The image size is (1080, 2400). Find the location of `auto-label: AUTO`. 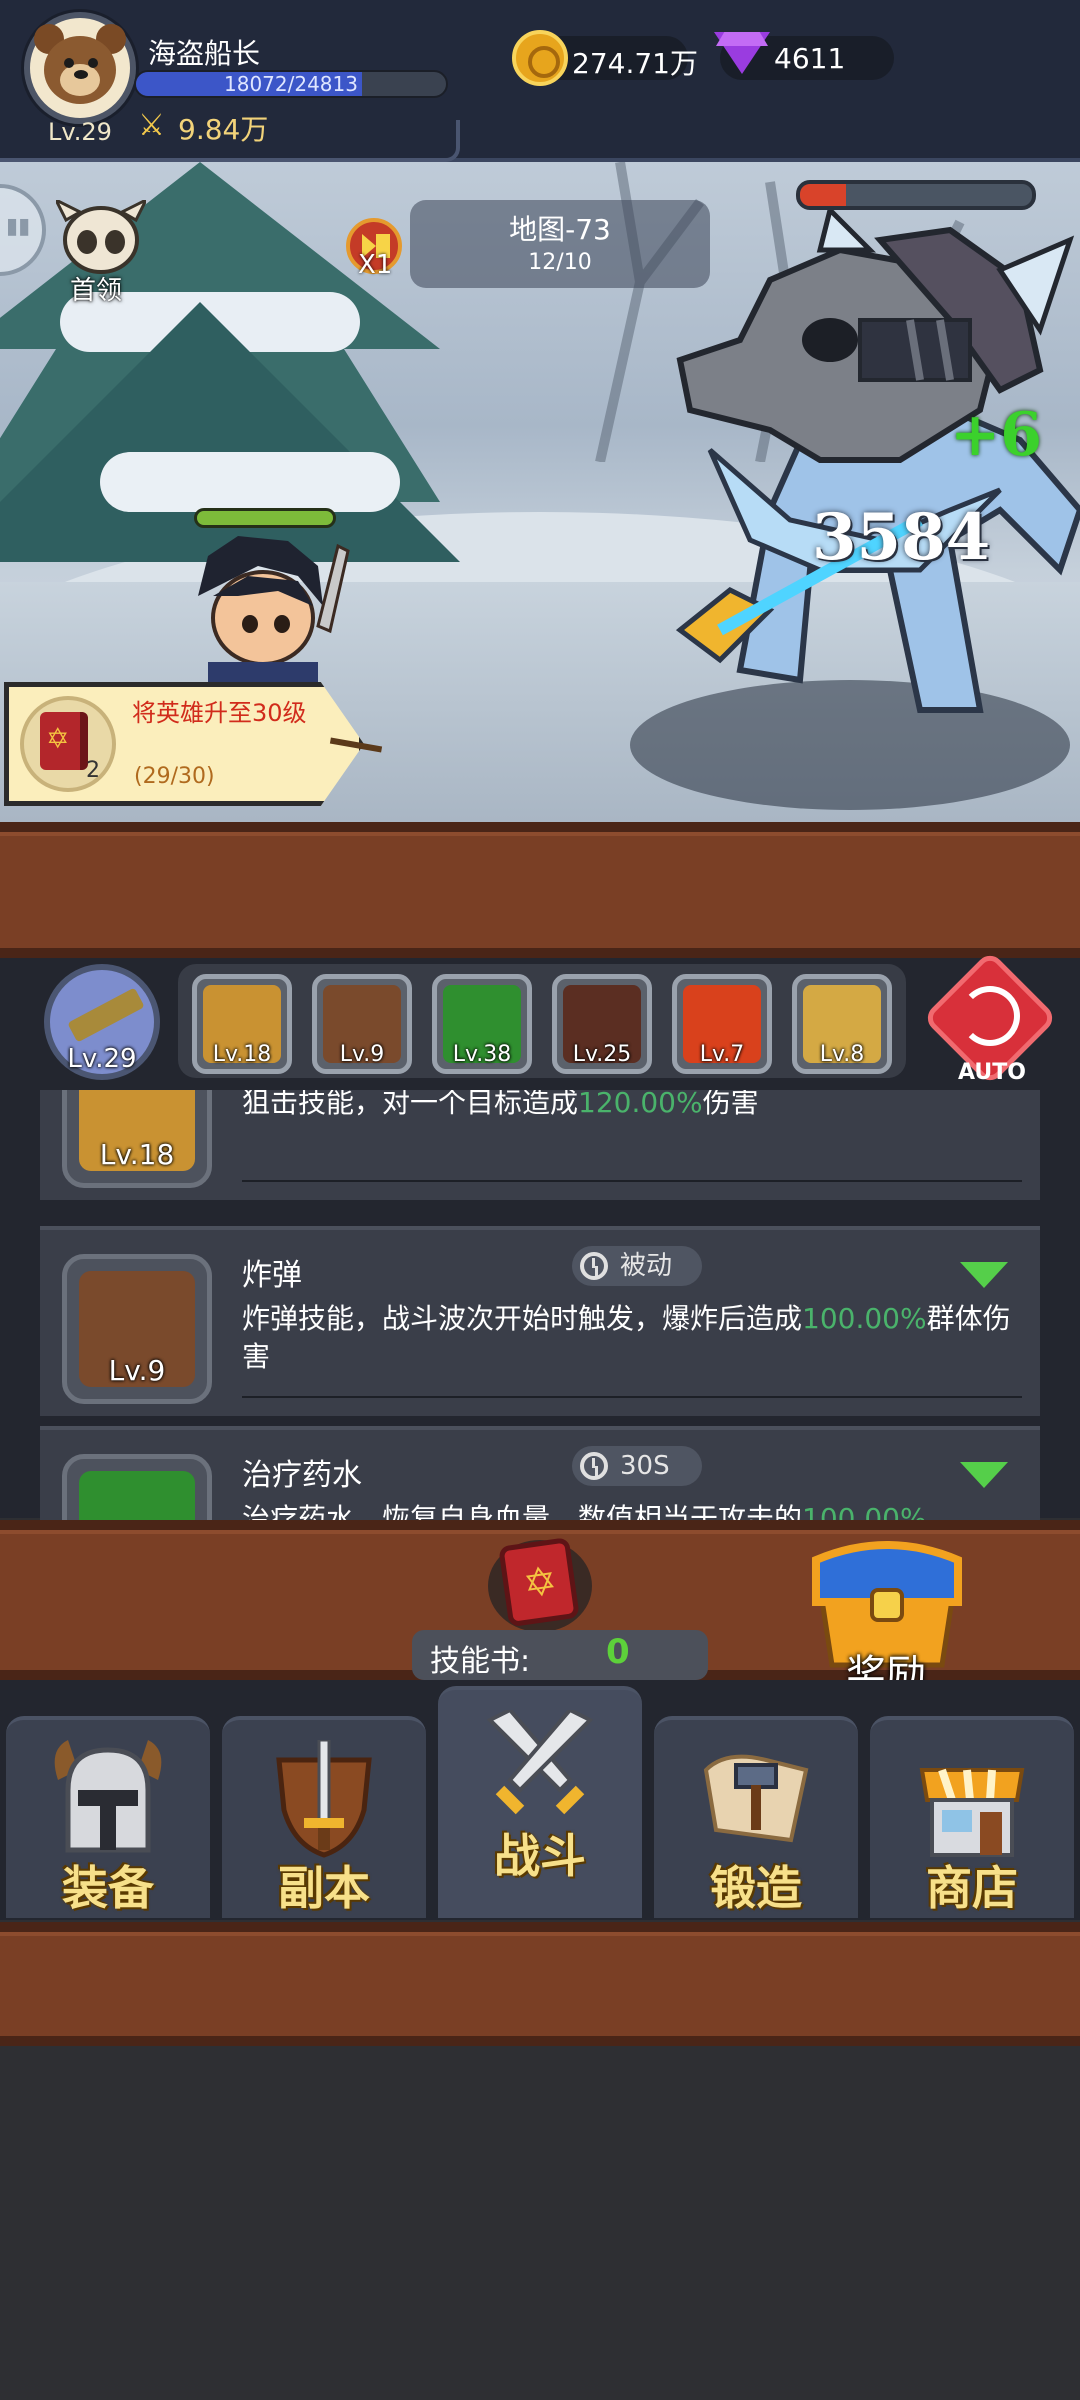

auto-label: AUTO is located at coordinates (992, 1072).